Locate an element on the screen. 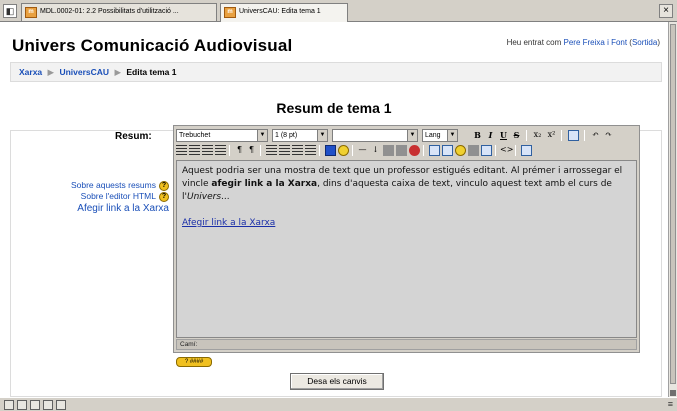  vertical-scrollbar is located at coordinates (672, 209).